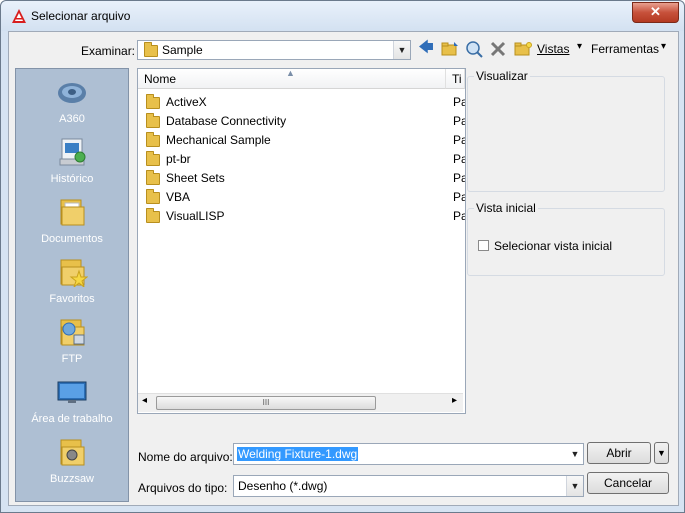 The image size is (685, 513). I want to click on list-item: Database Connectivity, so click(216, 121).